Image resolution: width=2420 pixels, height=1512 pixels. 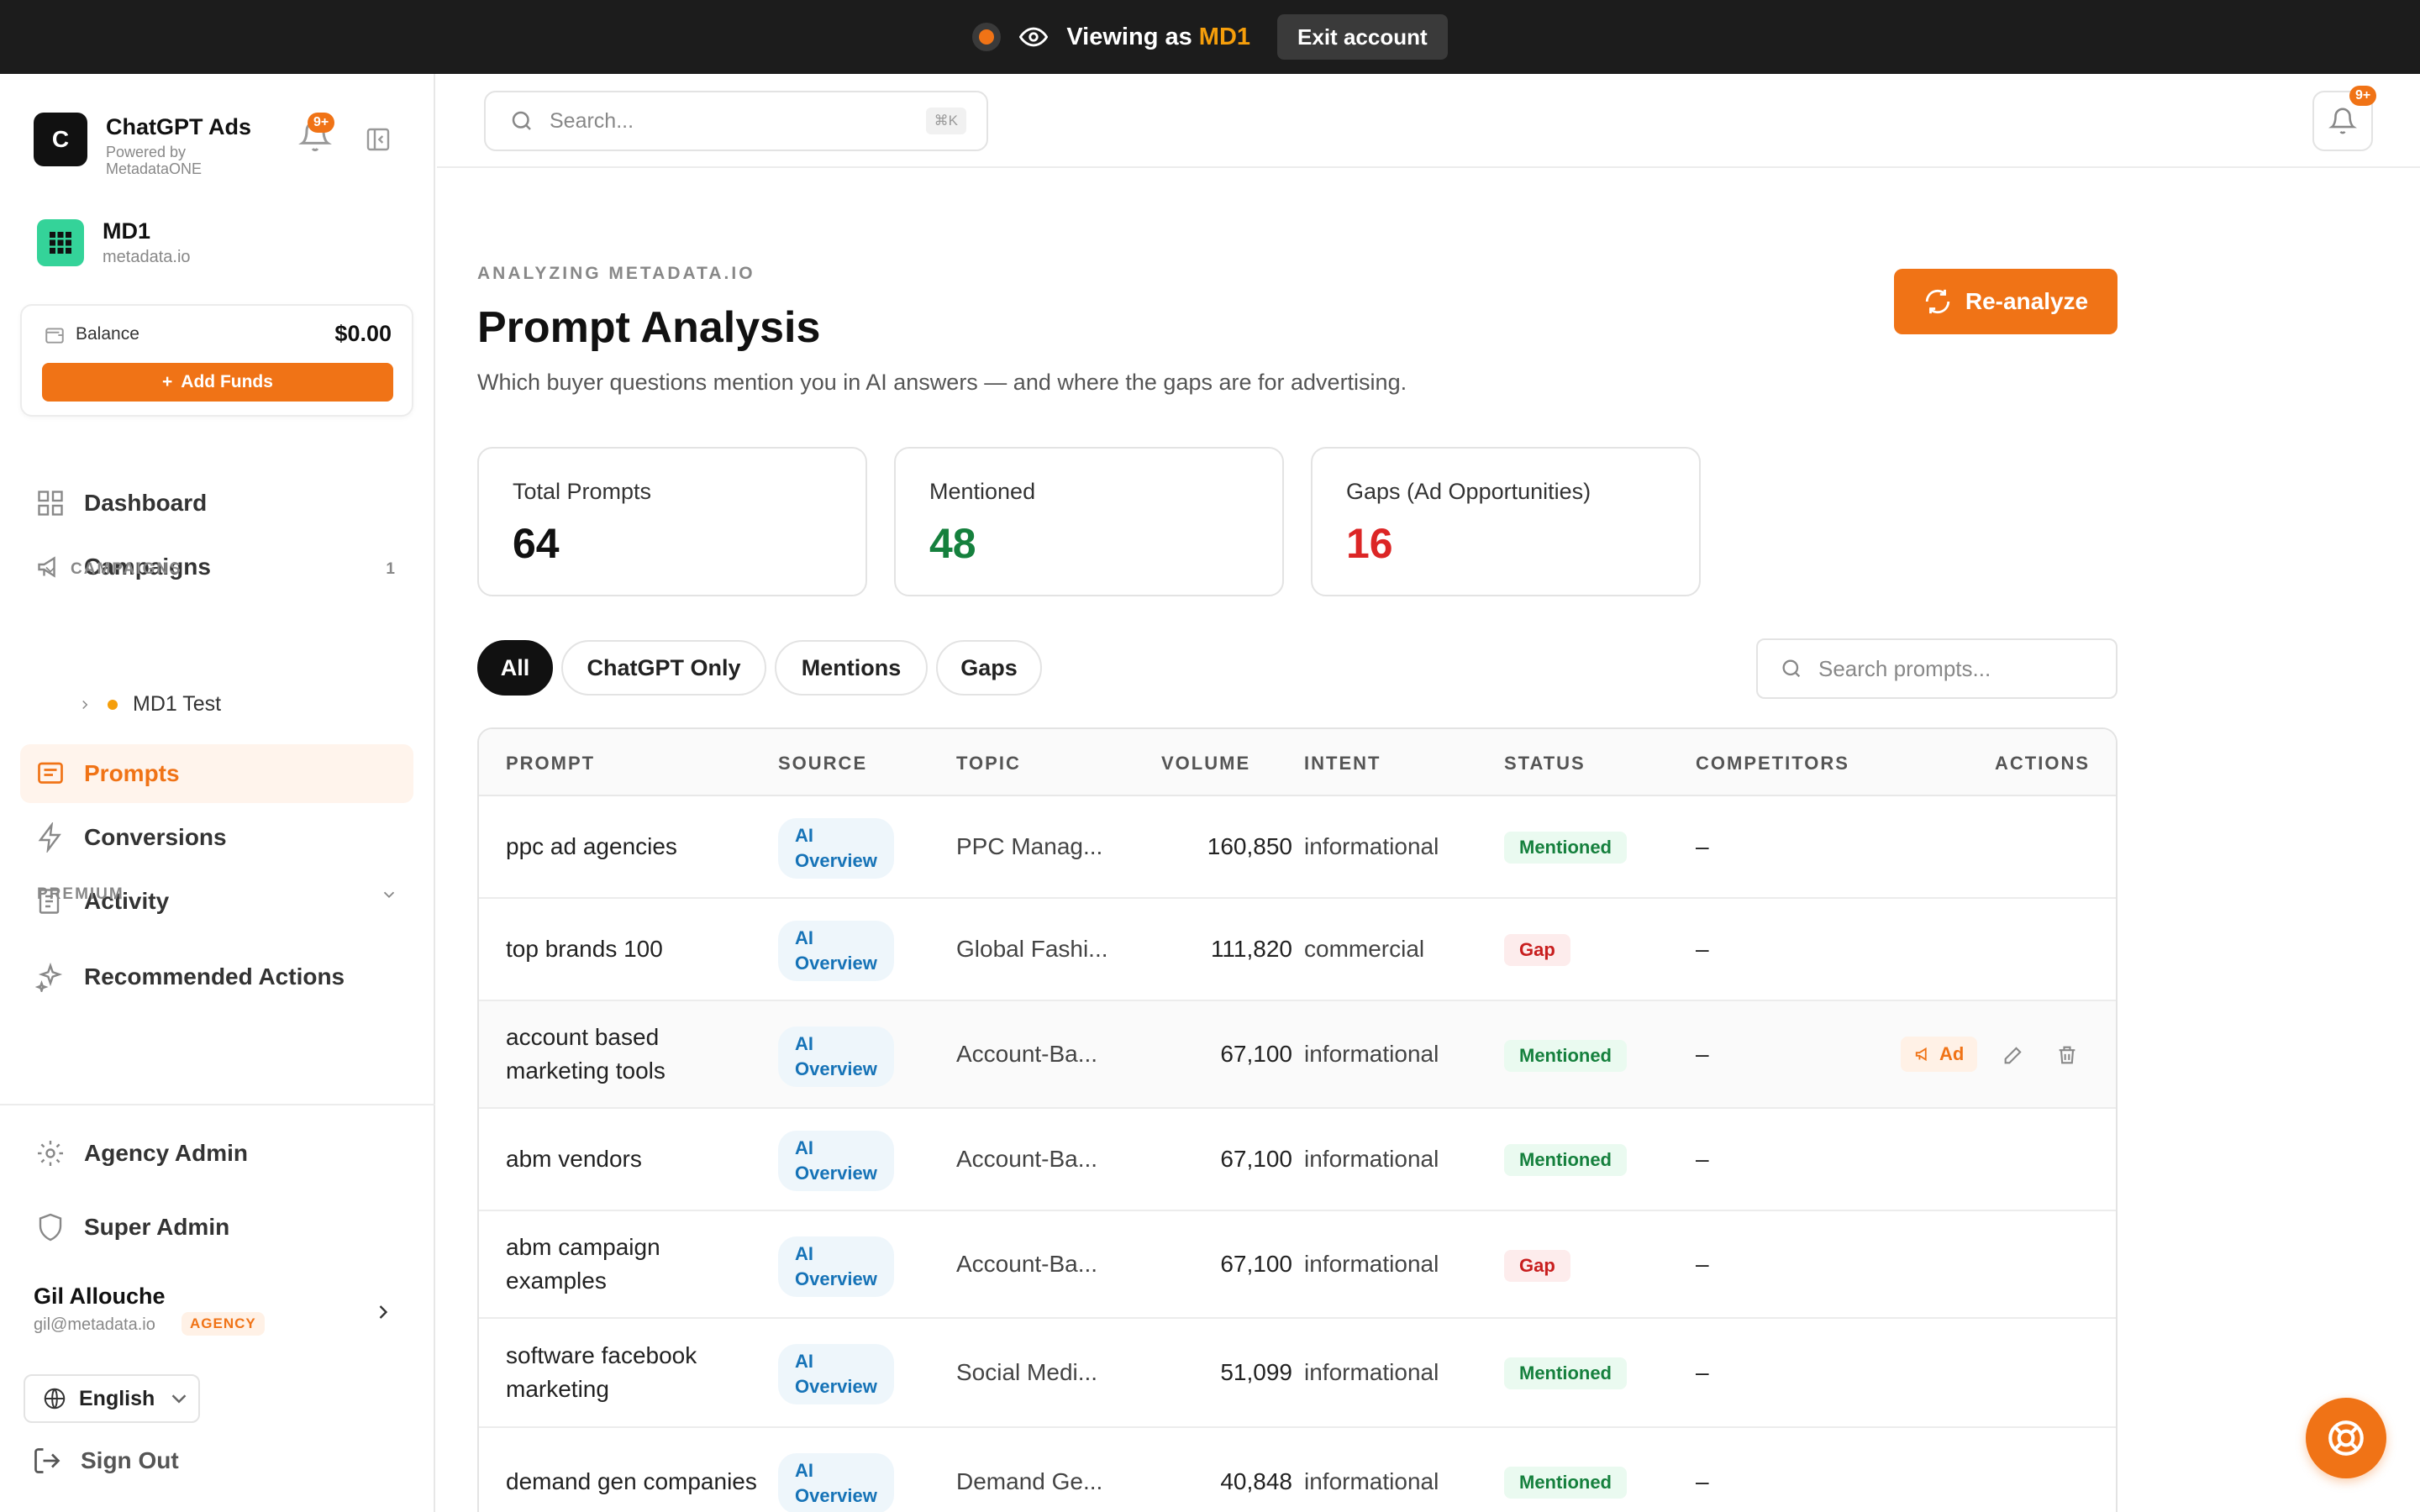 What do you see at coordinates (2346, 1438) in the screenshot?
I see `help-chat-button` at bounding box center [2346, 1438].